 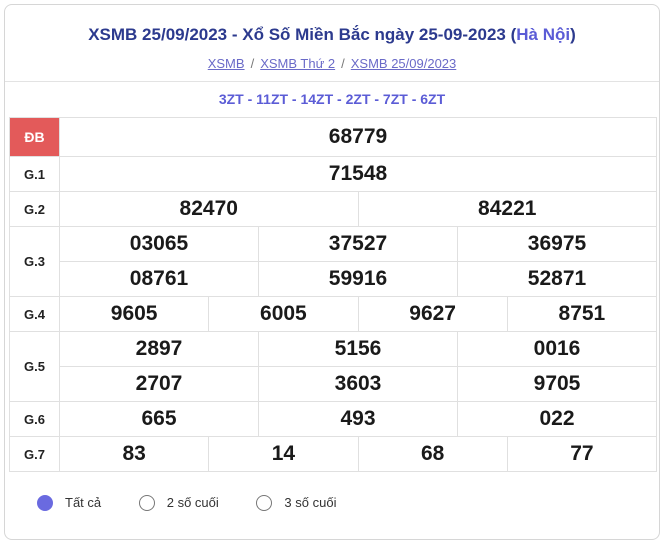 What do you see at coordinates (573, 34) in the screenshot?
I see `title-close: )` at bounding box center [573, 34].